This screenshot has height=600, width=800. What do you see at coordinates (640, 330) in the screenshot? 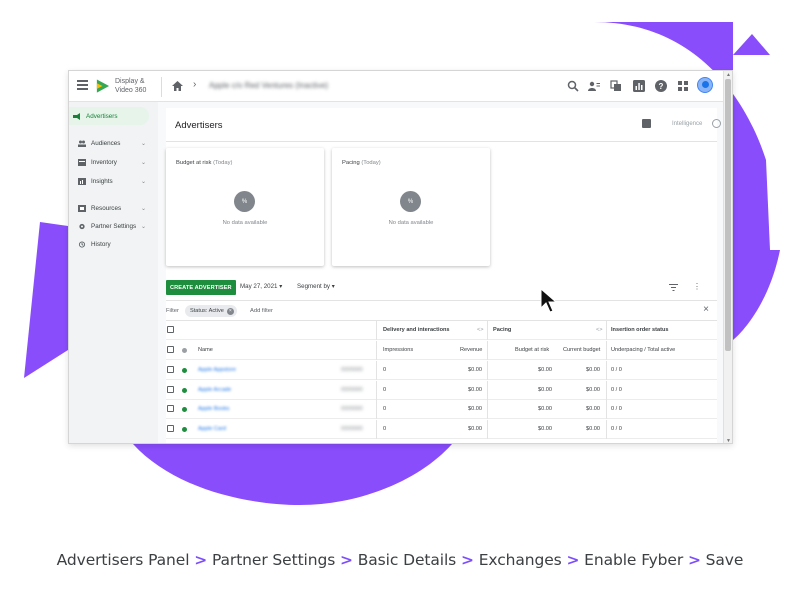
I see `insertion-group-header: Insertion order status` at bounding box center [640, 330].